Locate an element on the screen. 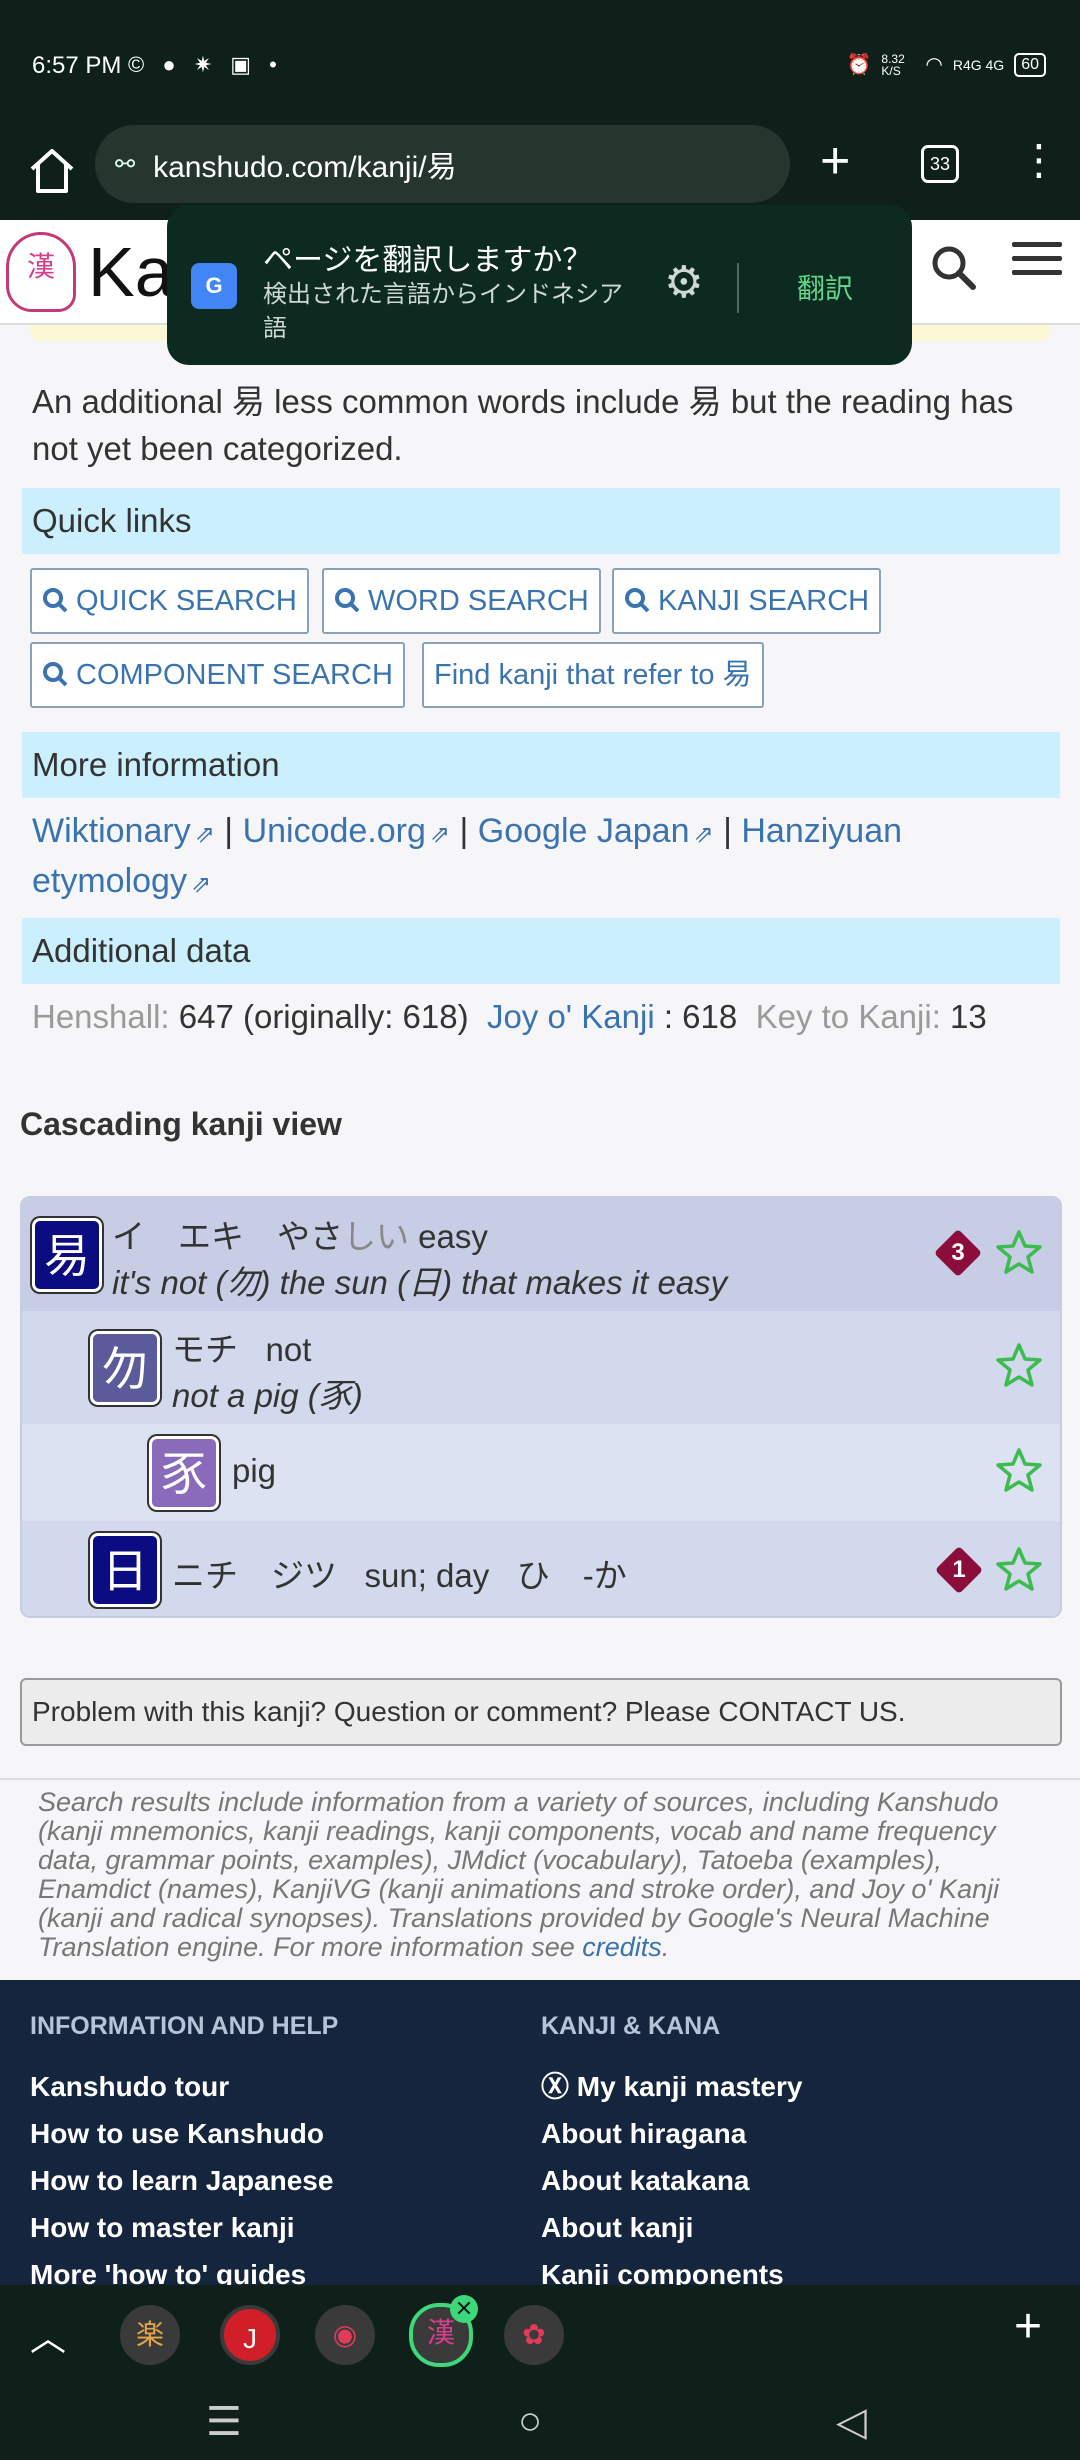 The width and height of the screenshot is (1080, 2460). grade-badge: 1 is located at coordinates (959, 1570).